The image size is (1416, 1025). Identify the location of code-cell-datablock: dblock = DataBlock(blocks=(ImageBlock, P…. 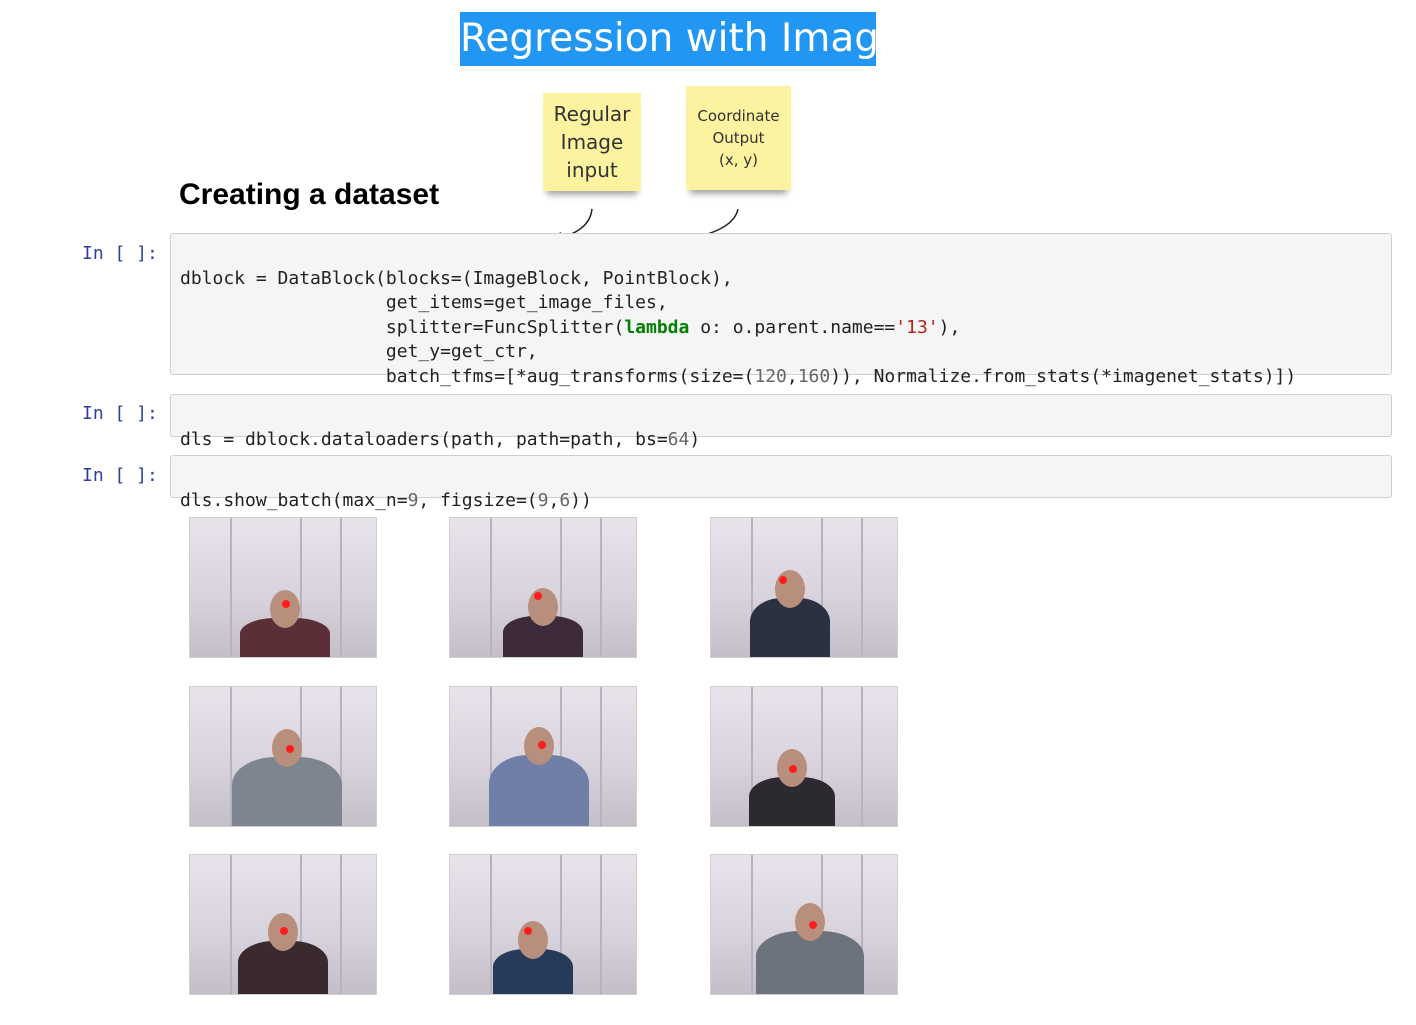
(781, 310).